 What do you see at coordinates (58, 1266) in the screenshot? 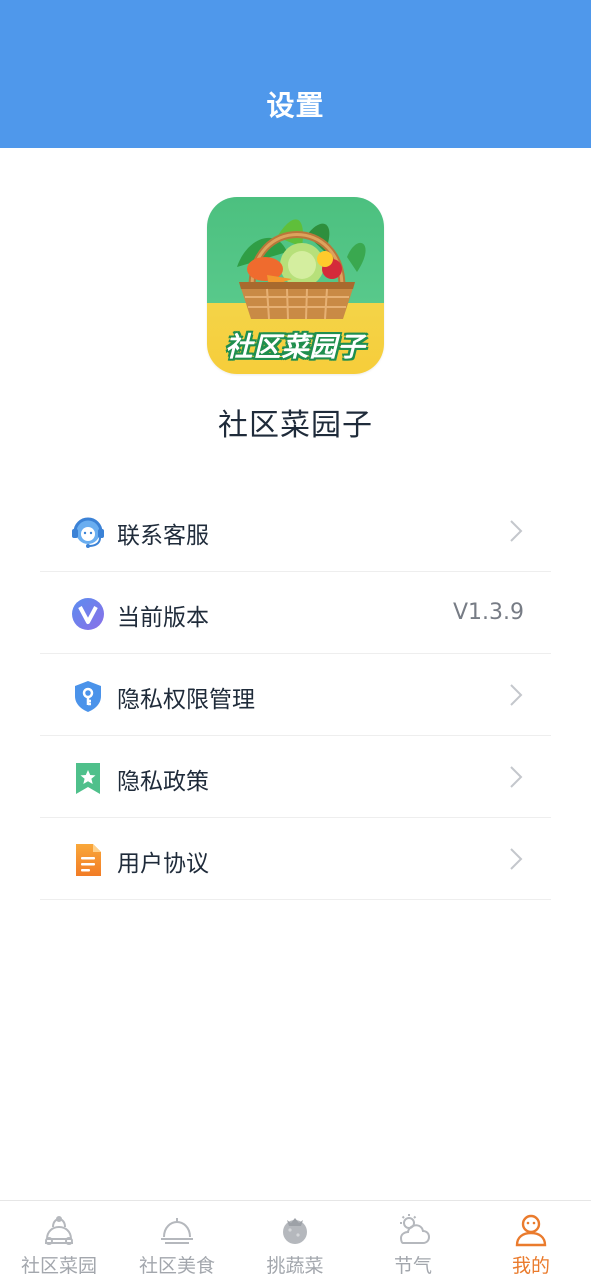
I see `tab-label: 社区菜园` at bounding box center [58, 1266].